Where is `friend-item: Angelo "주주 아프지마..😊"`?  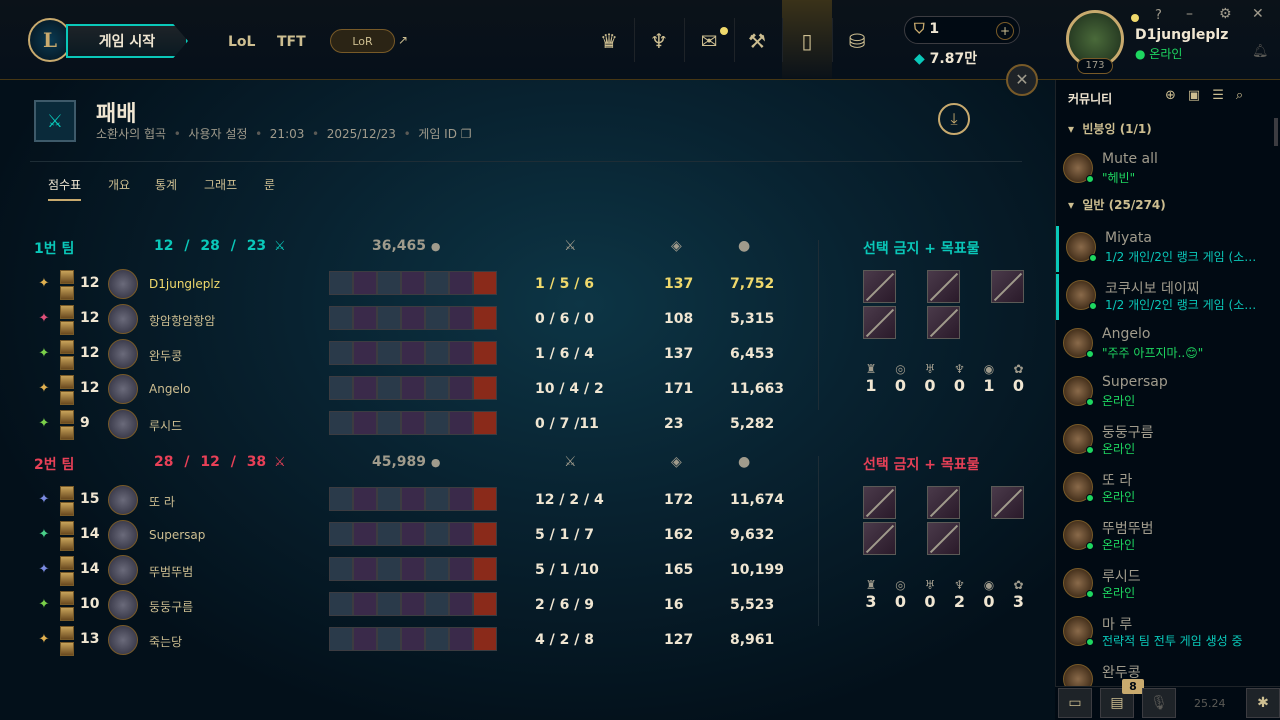
friend-item: Angelo "주주 아프지마..😊" is located at coordinates (1163, 345).